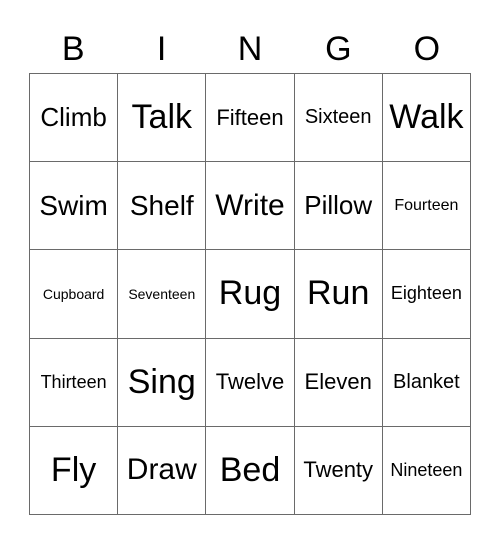  What do you see at coordinates (73, 49) in the screenshot?
I see `header-letter-b: B` at bounding box center [73, 49].